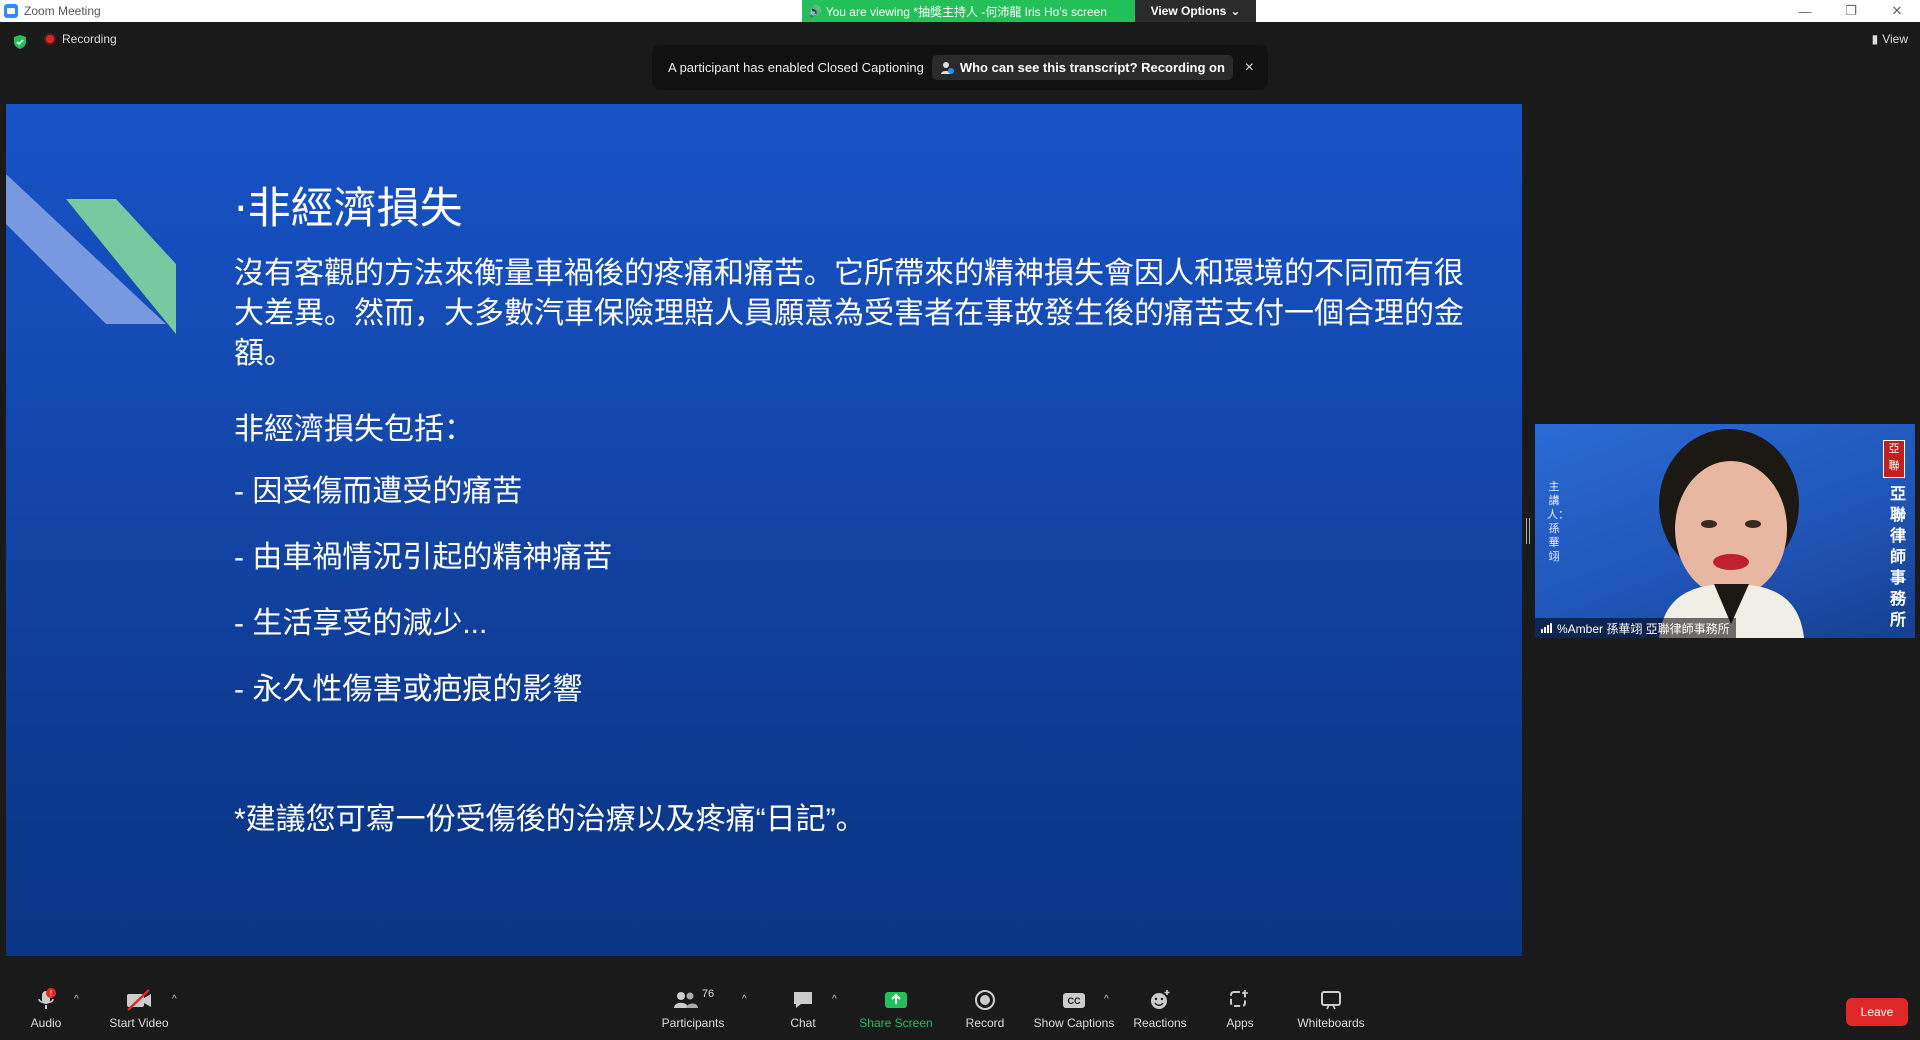 This screenshot has height=1040, width=1920. What do you see at coordinates (693, 1023) in the screenshot?
I see `participants-label: Participants` at bounding box center [693, 1023].